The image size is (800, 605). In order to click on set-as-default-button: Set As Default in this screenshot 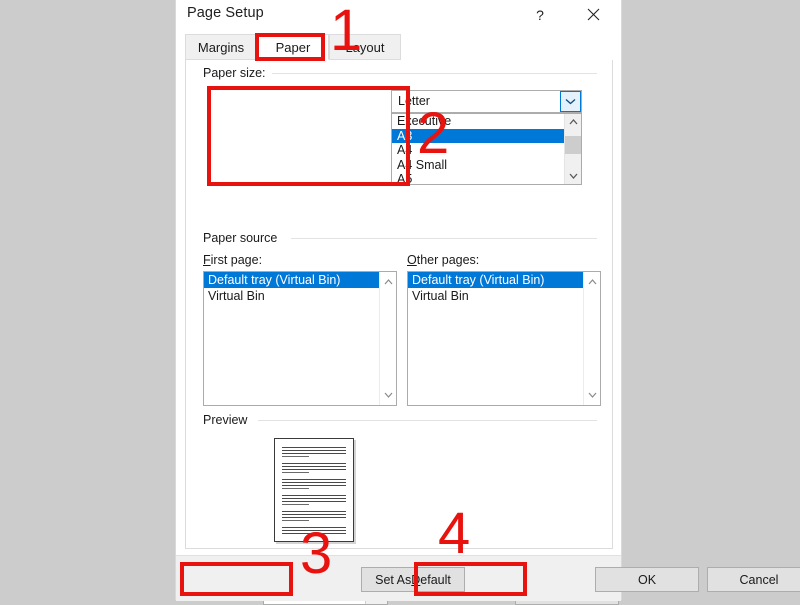, I will do `click(413, 579)`.